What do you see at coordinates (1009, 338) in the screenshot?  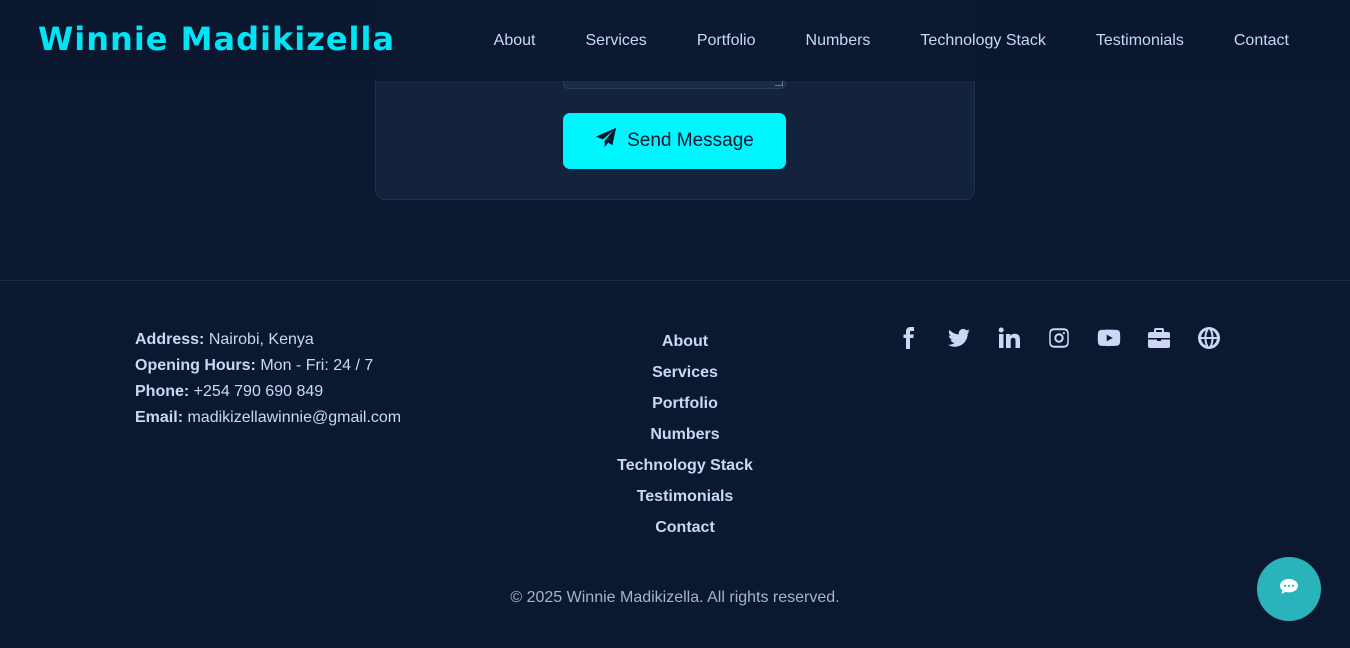 I see `linkedin-icon` at bounding box center [1009, 338].